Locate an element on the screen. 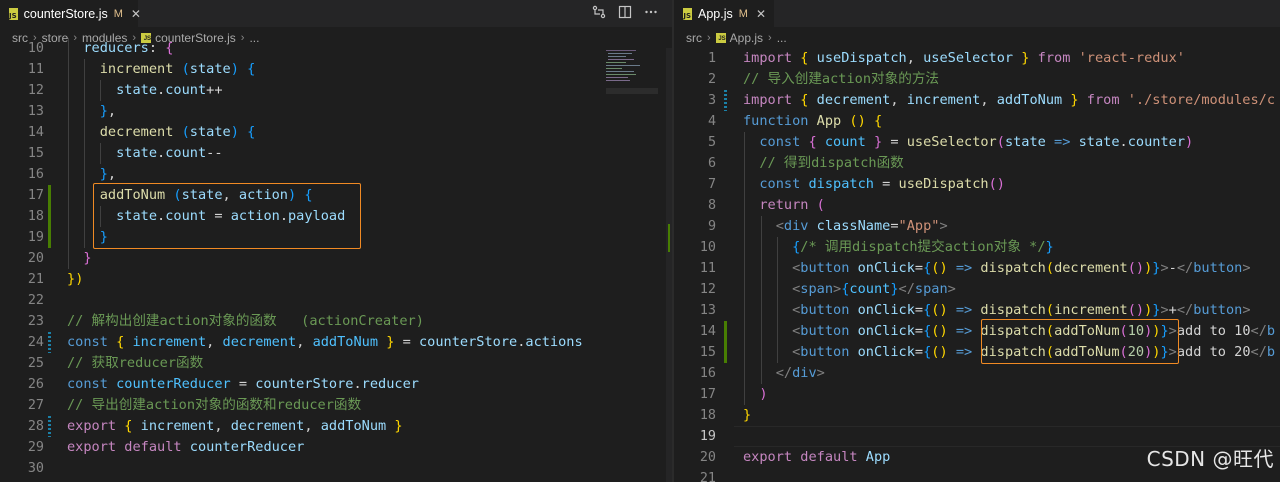 This screenshot has height=482, width=1280. compare-changes-icon is located at coordinates (599, 14).